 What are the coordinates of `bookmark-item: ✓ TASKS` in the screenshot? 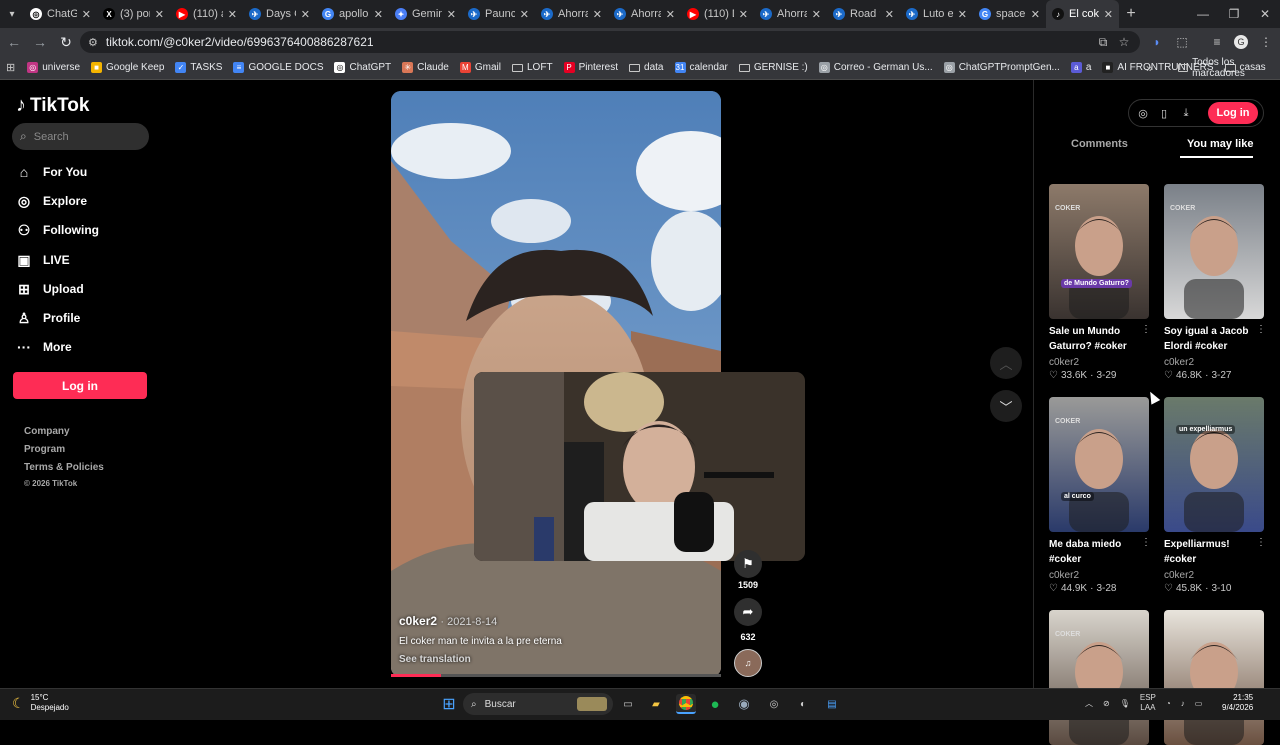 It's located at (198, 67).